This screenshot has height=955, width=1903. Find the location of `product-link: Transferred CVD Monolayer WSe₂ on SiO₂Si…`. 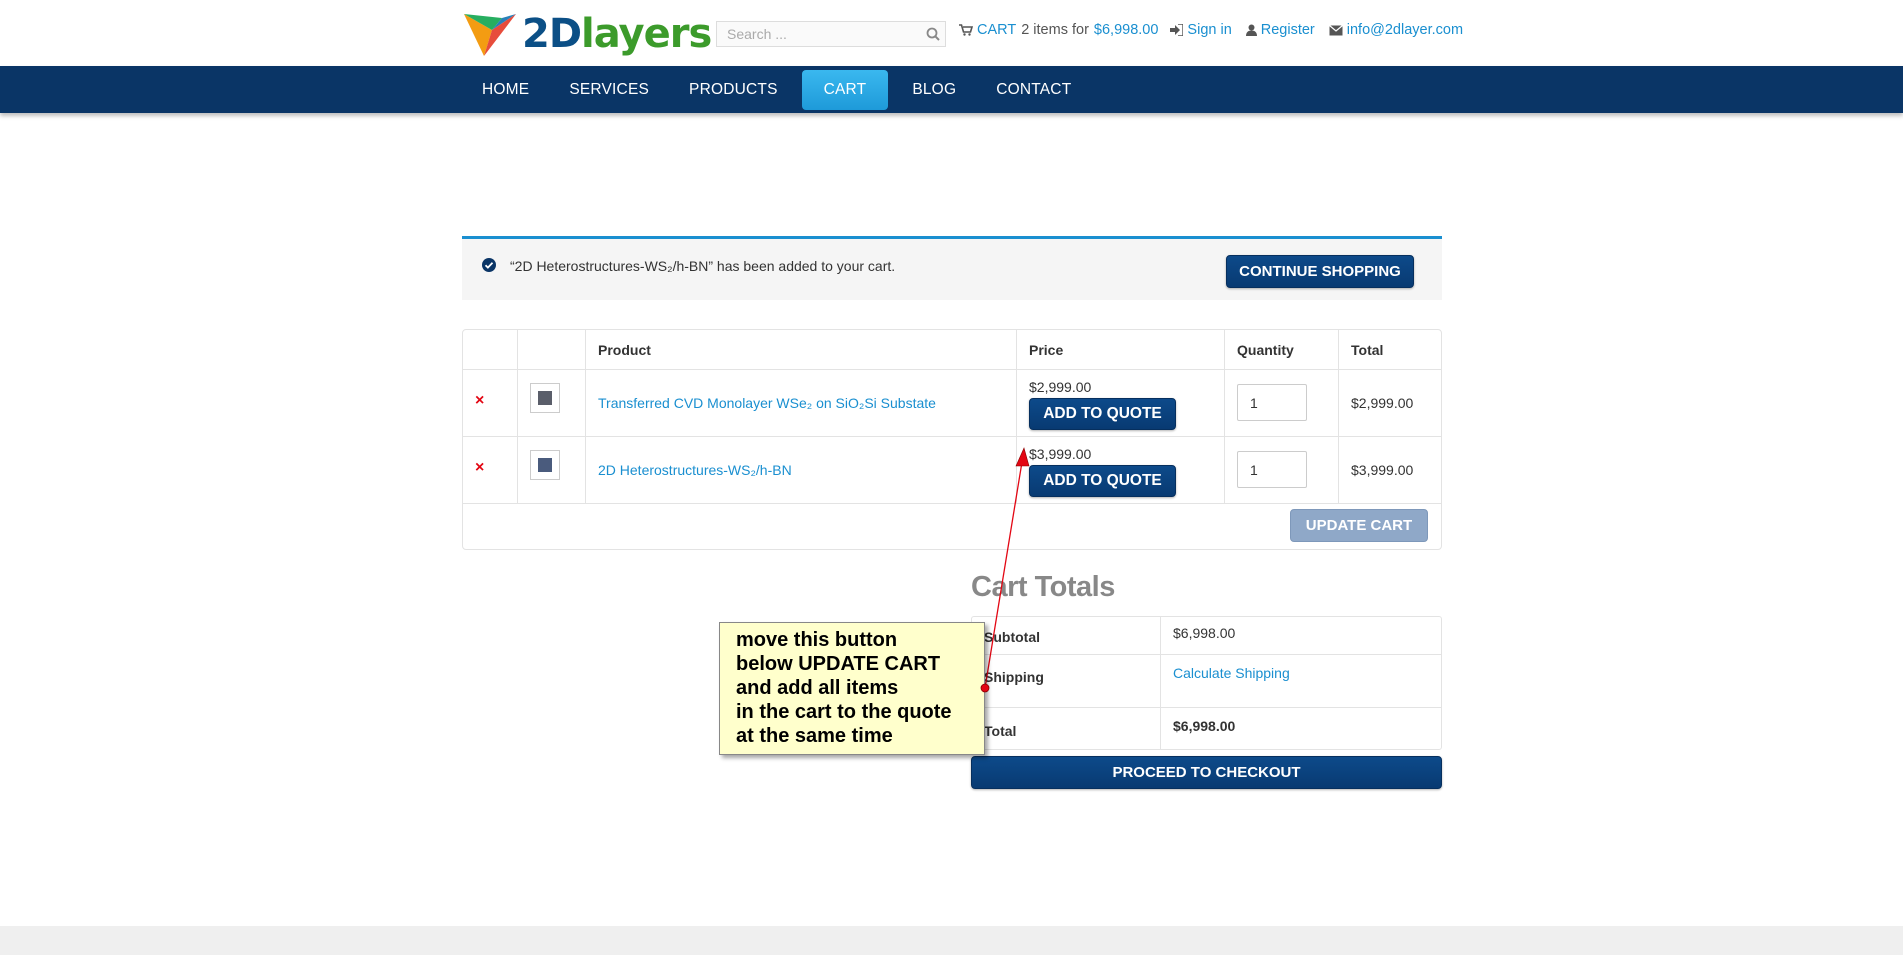

product-link: Transferred CVD Monolayer WSe₂ on SiO₂Si… is located at coordinates (767, 403).